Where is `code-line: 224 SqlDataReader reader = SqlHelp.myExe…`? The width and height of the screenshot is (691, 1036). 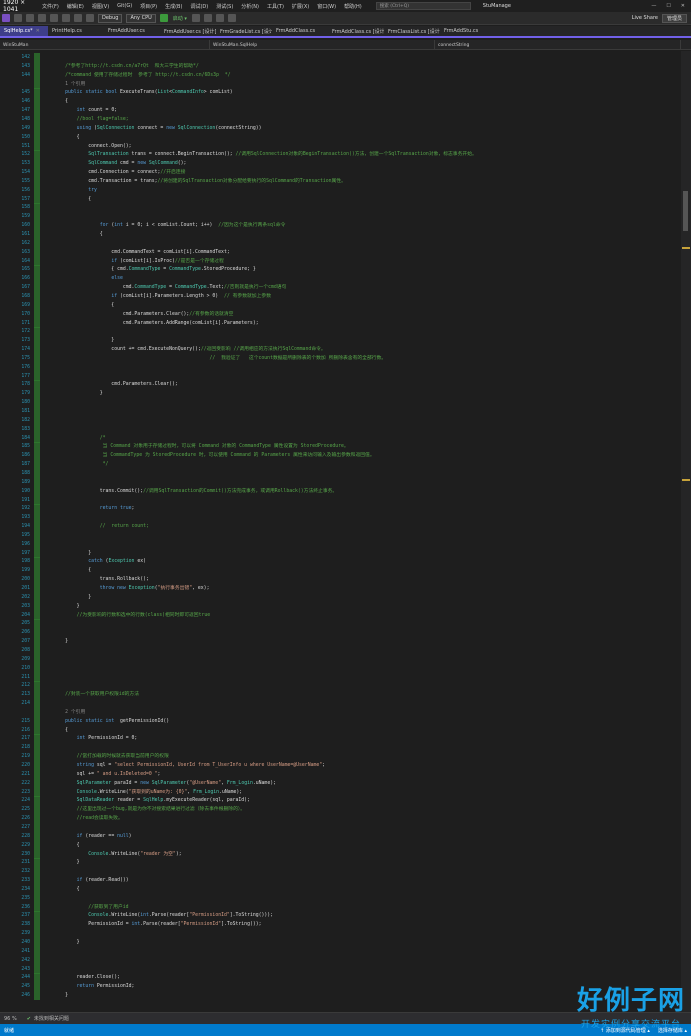 code-line: 224 SqlDataReader reader = SqlHelp.myExe… is located at coordinates (340, 801).